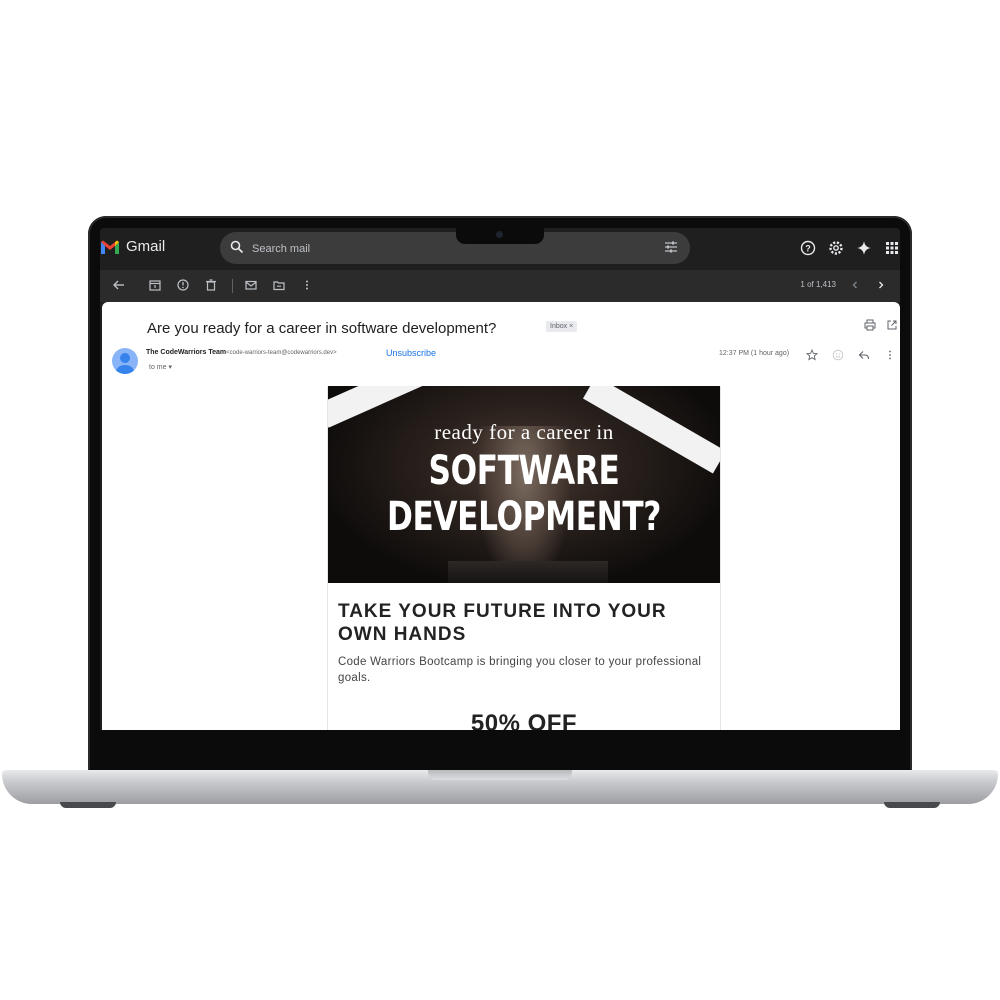 The height and width of the screenshot is (1000, 1000). I want to click on hero-tagline: ready for a career in, so click(524, 432).